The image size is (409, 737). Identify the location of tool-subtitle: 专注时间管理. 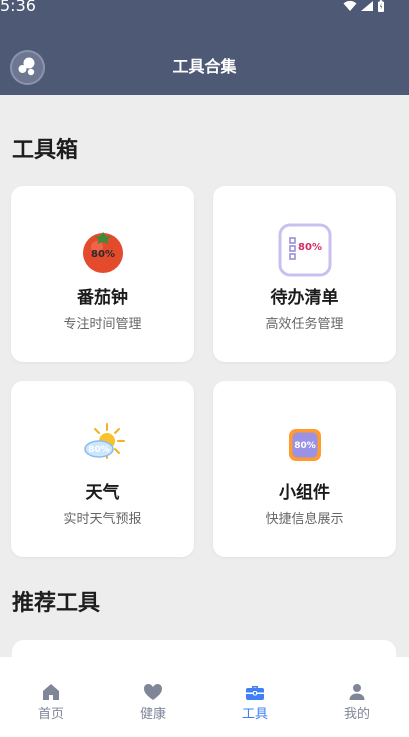
(102, 324).